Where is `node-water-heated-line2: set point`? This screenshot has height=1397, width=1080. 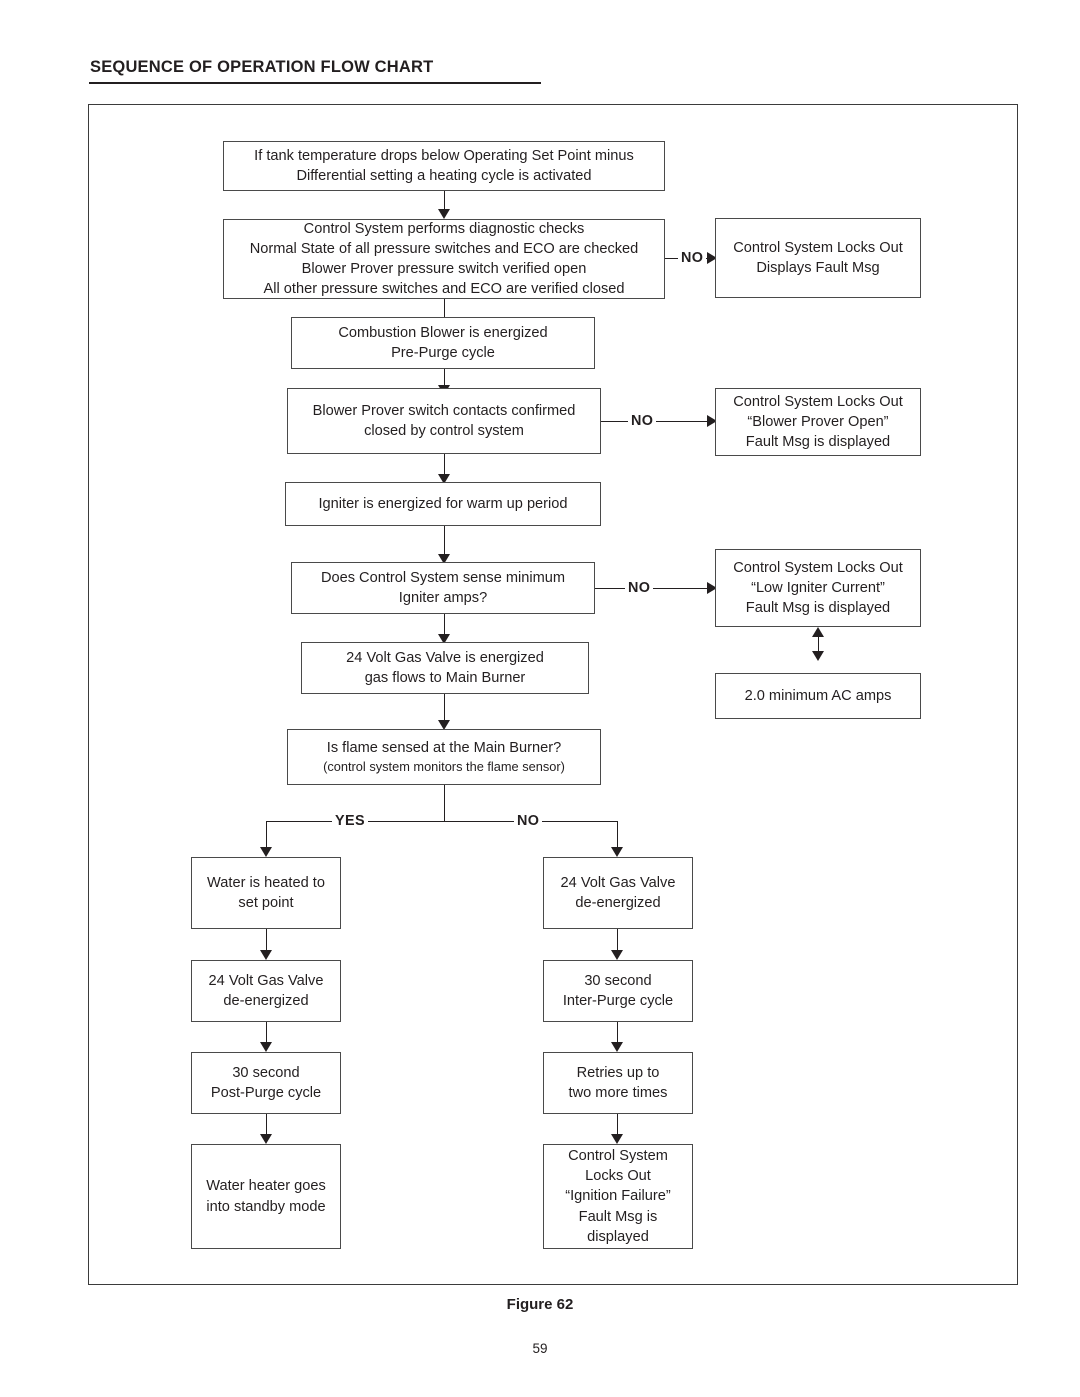
node-water-heated-line2: set point is located at coordinates (266, 903).